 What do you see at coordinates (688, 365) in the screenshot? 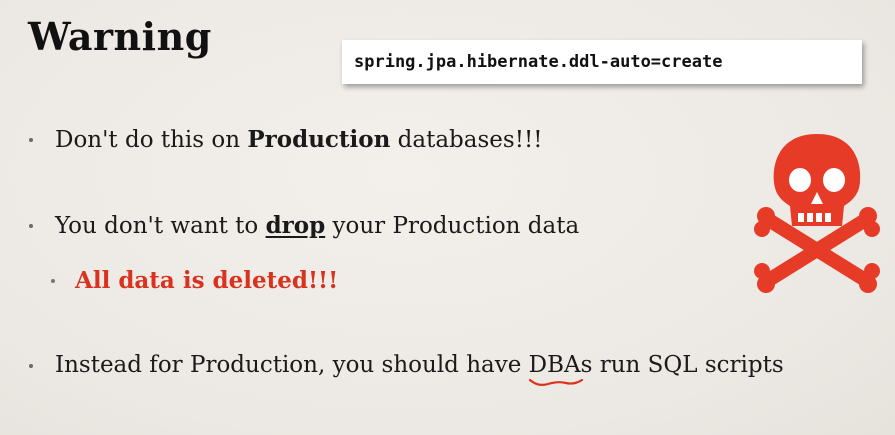
I see `bullet-text-post: run SQL scripts` at bounding box center [688, 365].